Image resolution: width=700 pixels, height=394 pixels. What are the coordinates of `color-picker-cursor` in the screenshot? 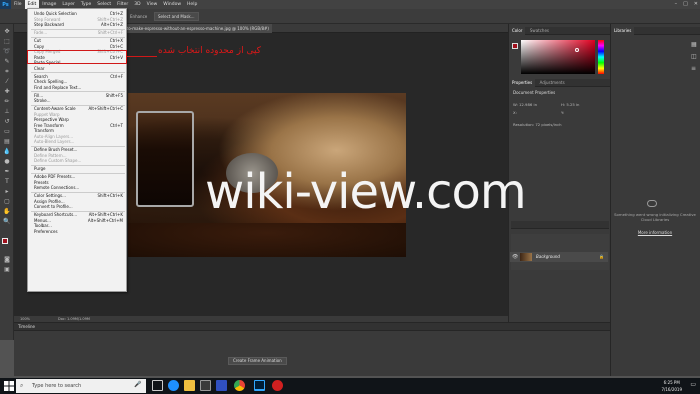 It's located at (577, 50).